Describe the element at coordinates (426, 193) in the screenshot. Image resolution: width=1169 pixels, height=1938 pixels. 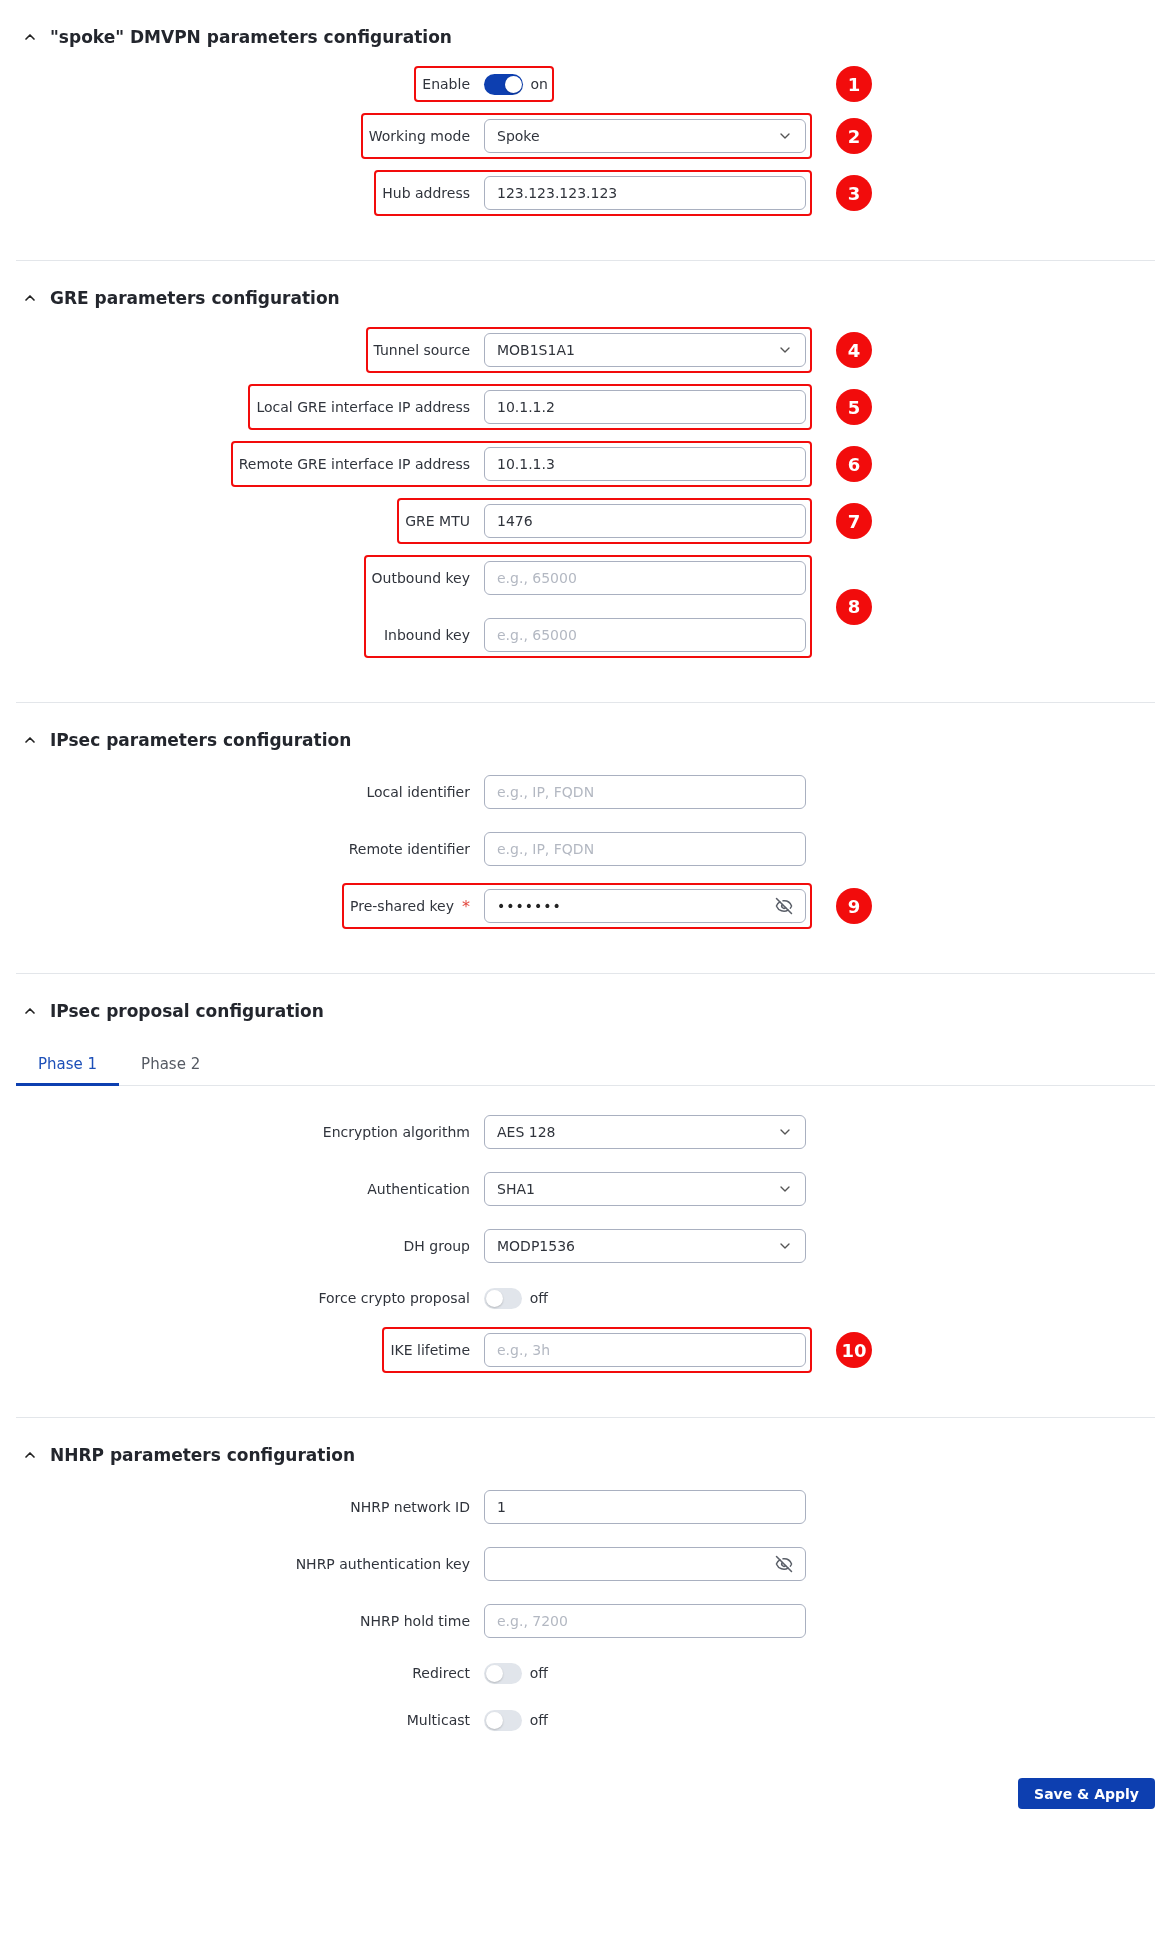
I see `field-label: Hub address` at that location.